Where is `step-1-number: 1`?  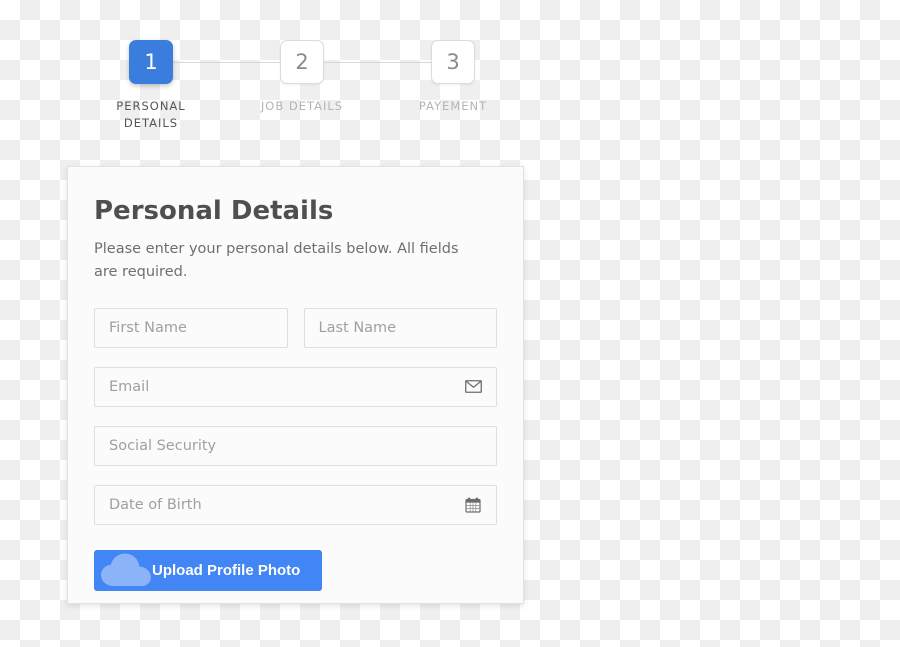
step-1-number: 1 is located at coordinates (151, 61).